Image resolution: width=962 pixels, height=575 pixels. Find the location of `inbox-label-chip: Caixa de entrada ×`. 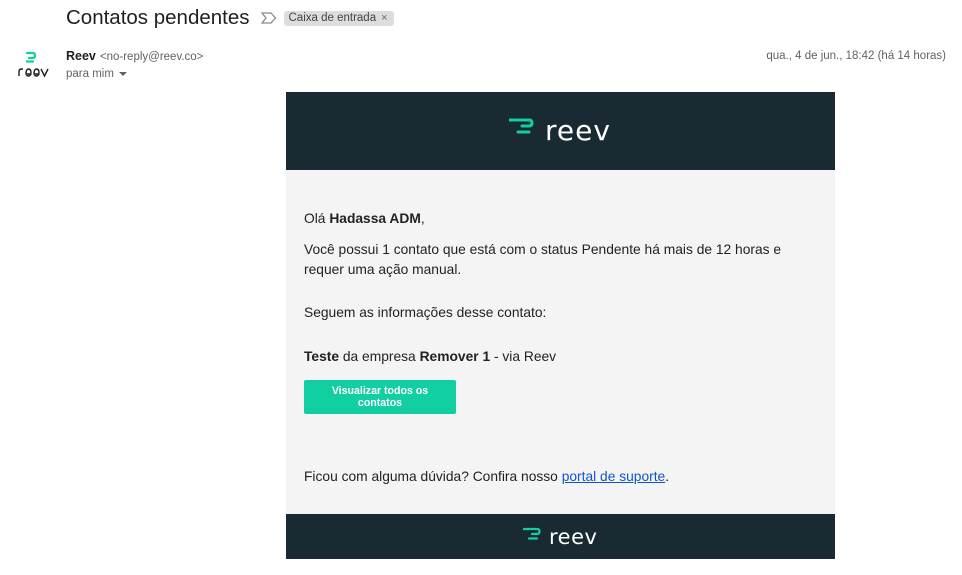

inbox-label-chip: Caixa de entrada × is located at coordinates (338, 18).